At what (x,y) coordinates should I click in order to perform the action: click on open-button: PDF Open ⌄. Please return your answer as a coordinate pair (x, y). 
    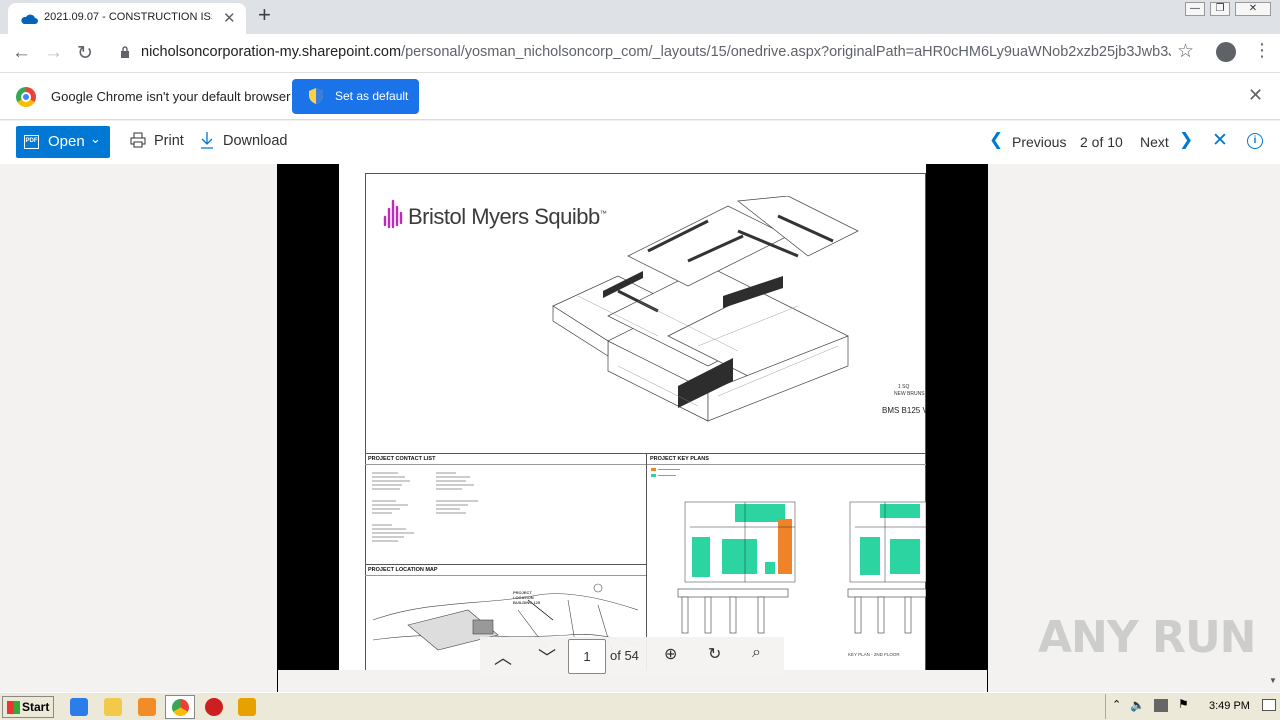
    Looking at the image, I should click on (63, 142).